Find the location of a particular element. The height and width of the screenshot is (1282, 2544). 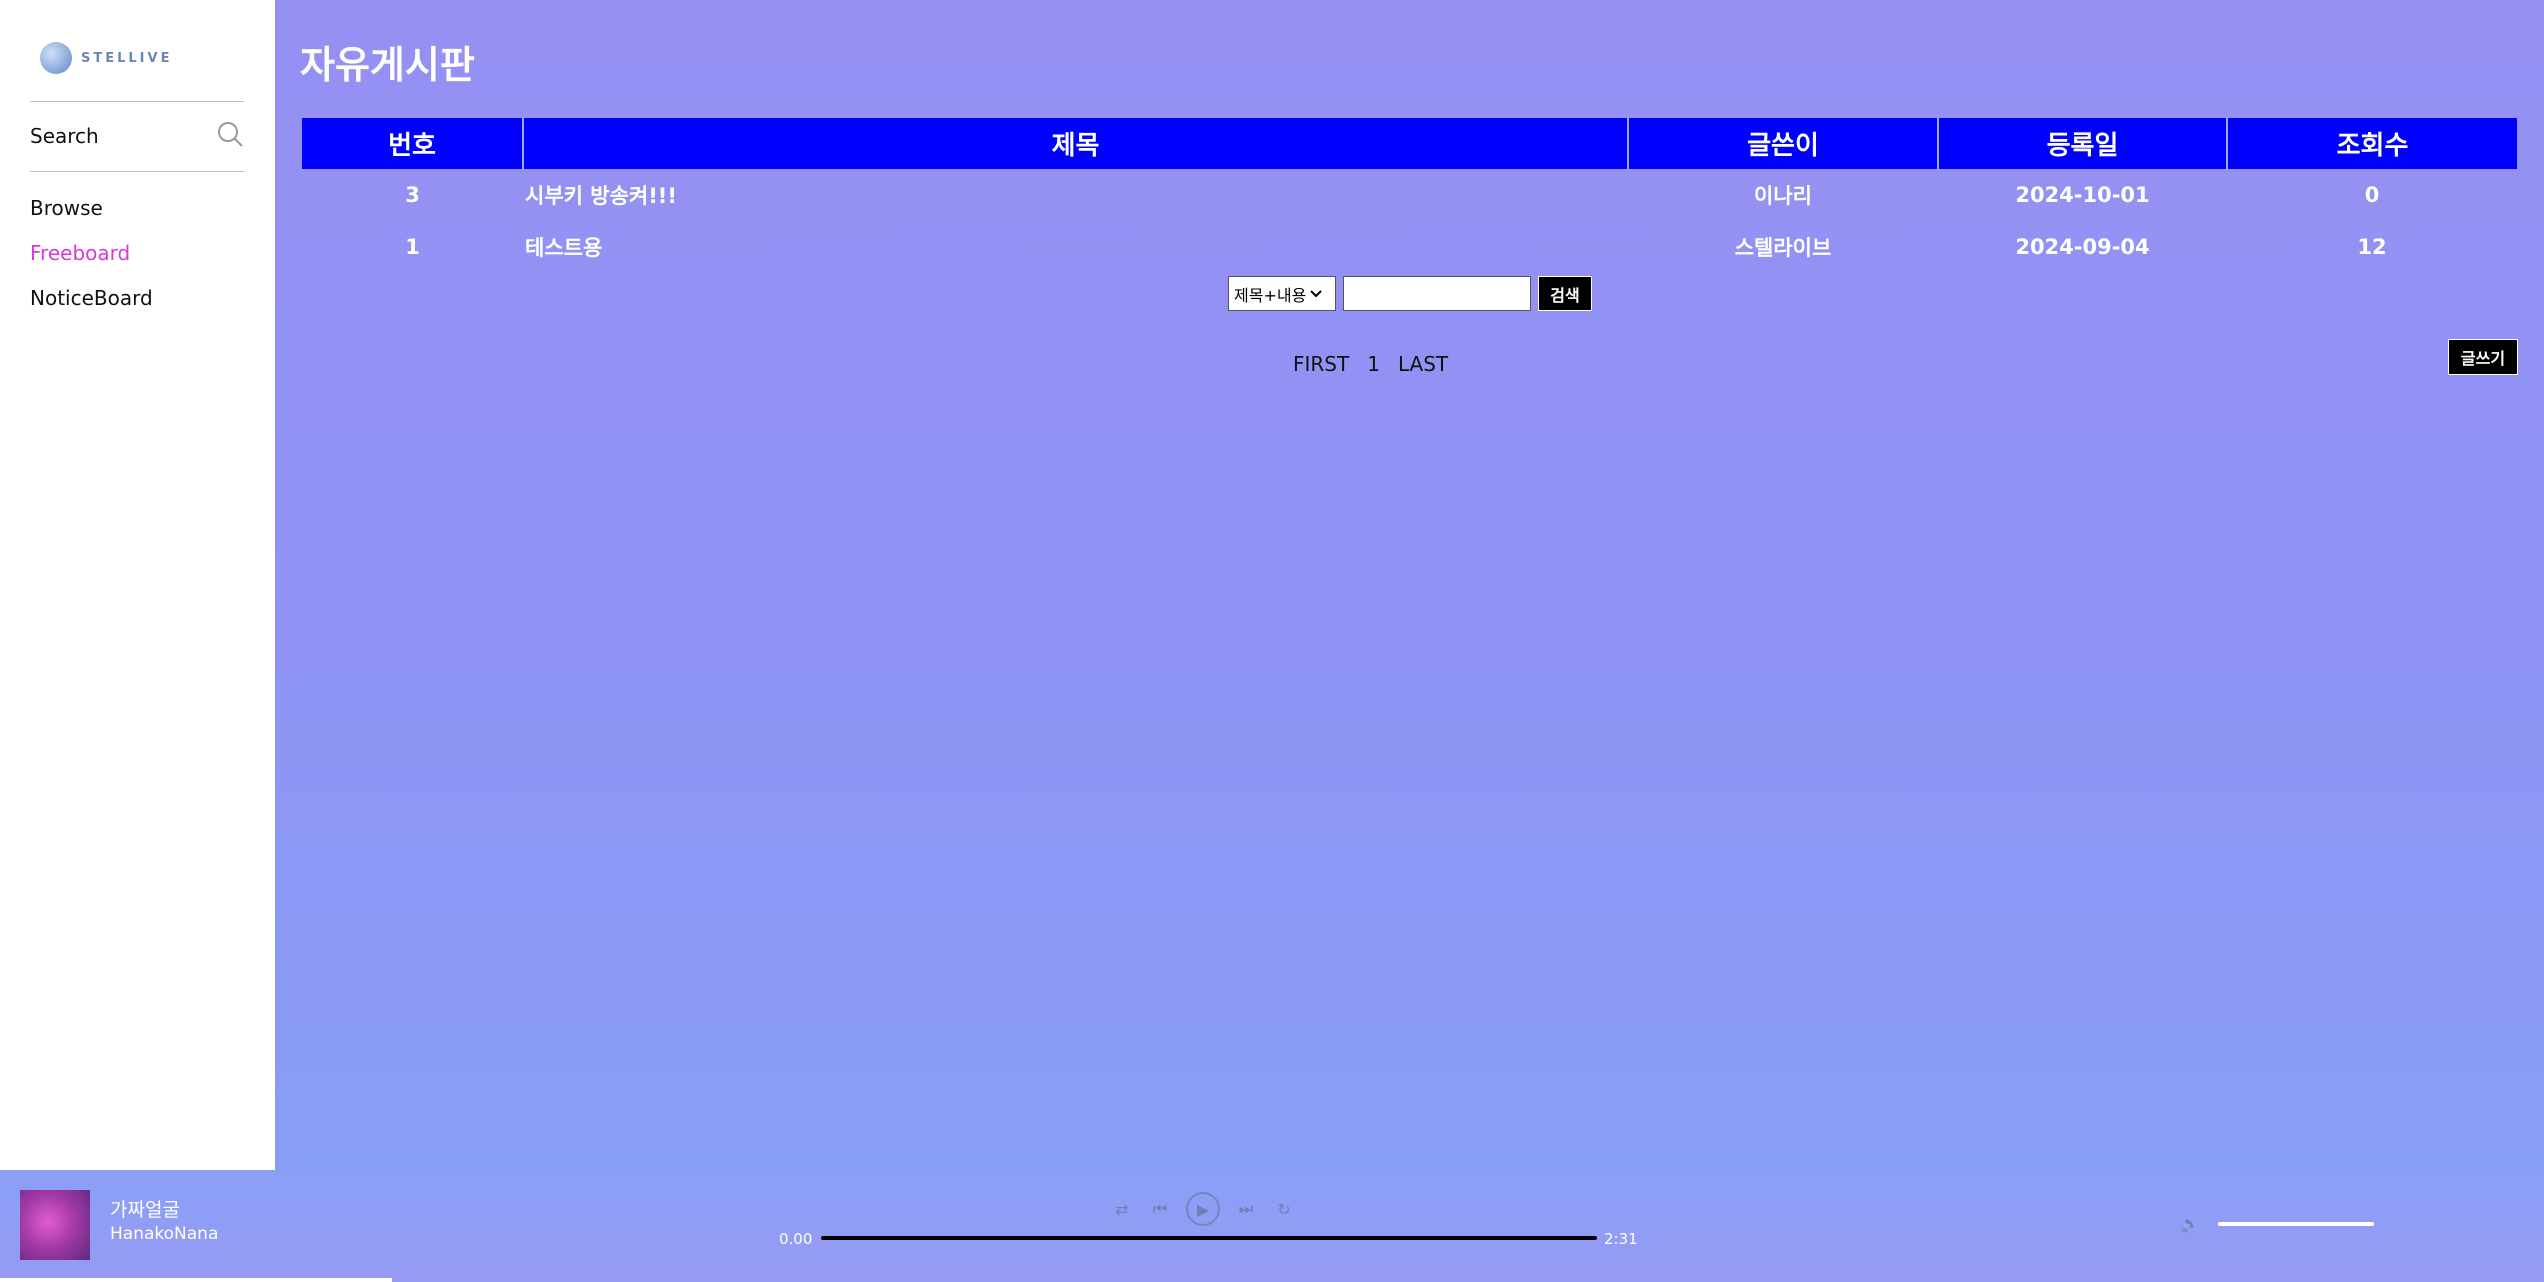

volume-icon: 🔈 is located at coordinates (2191, 1225).